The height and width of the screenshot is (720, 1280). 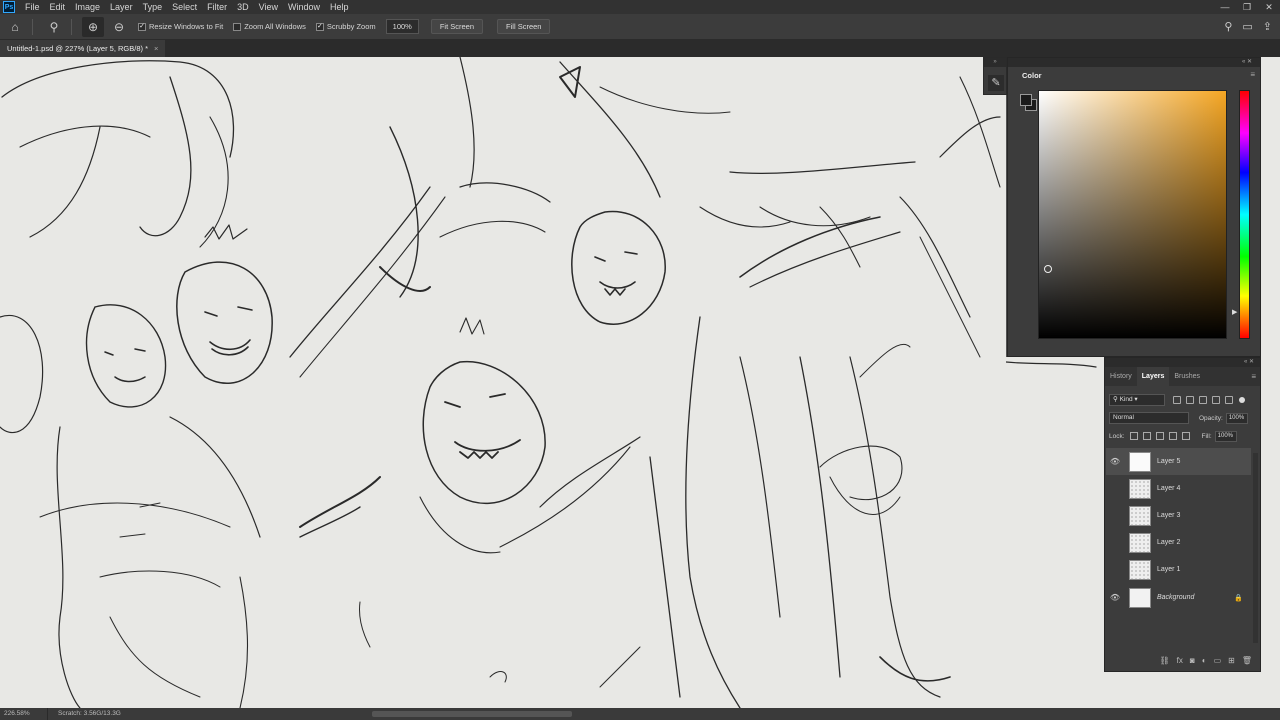 What do you see at coordinates (153, 7) in the screenshot?
I see `menu-type: Type` at bounding box center [153, 7].